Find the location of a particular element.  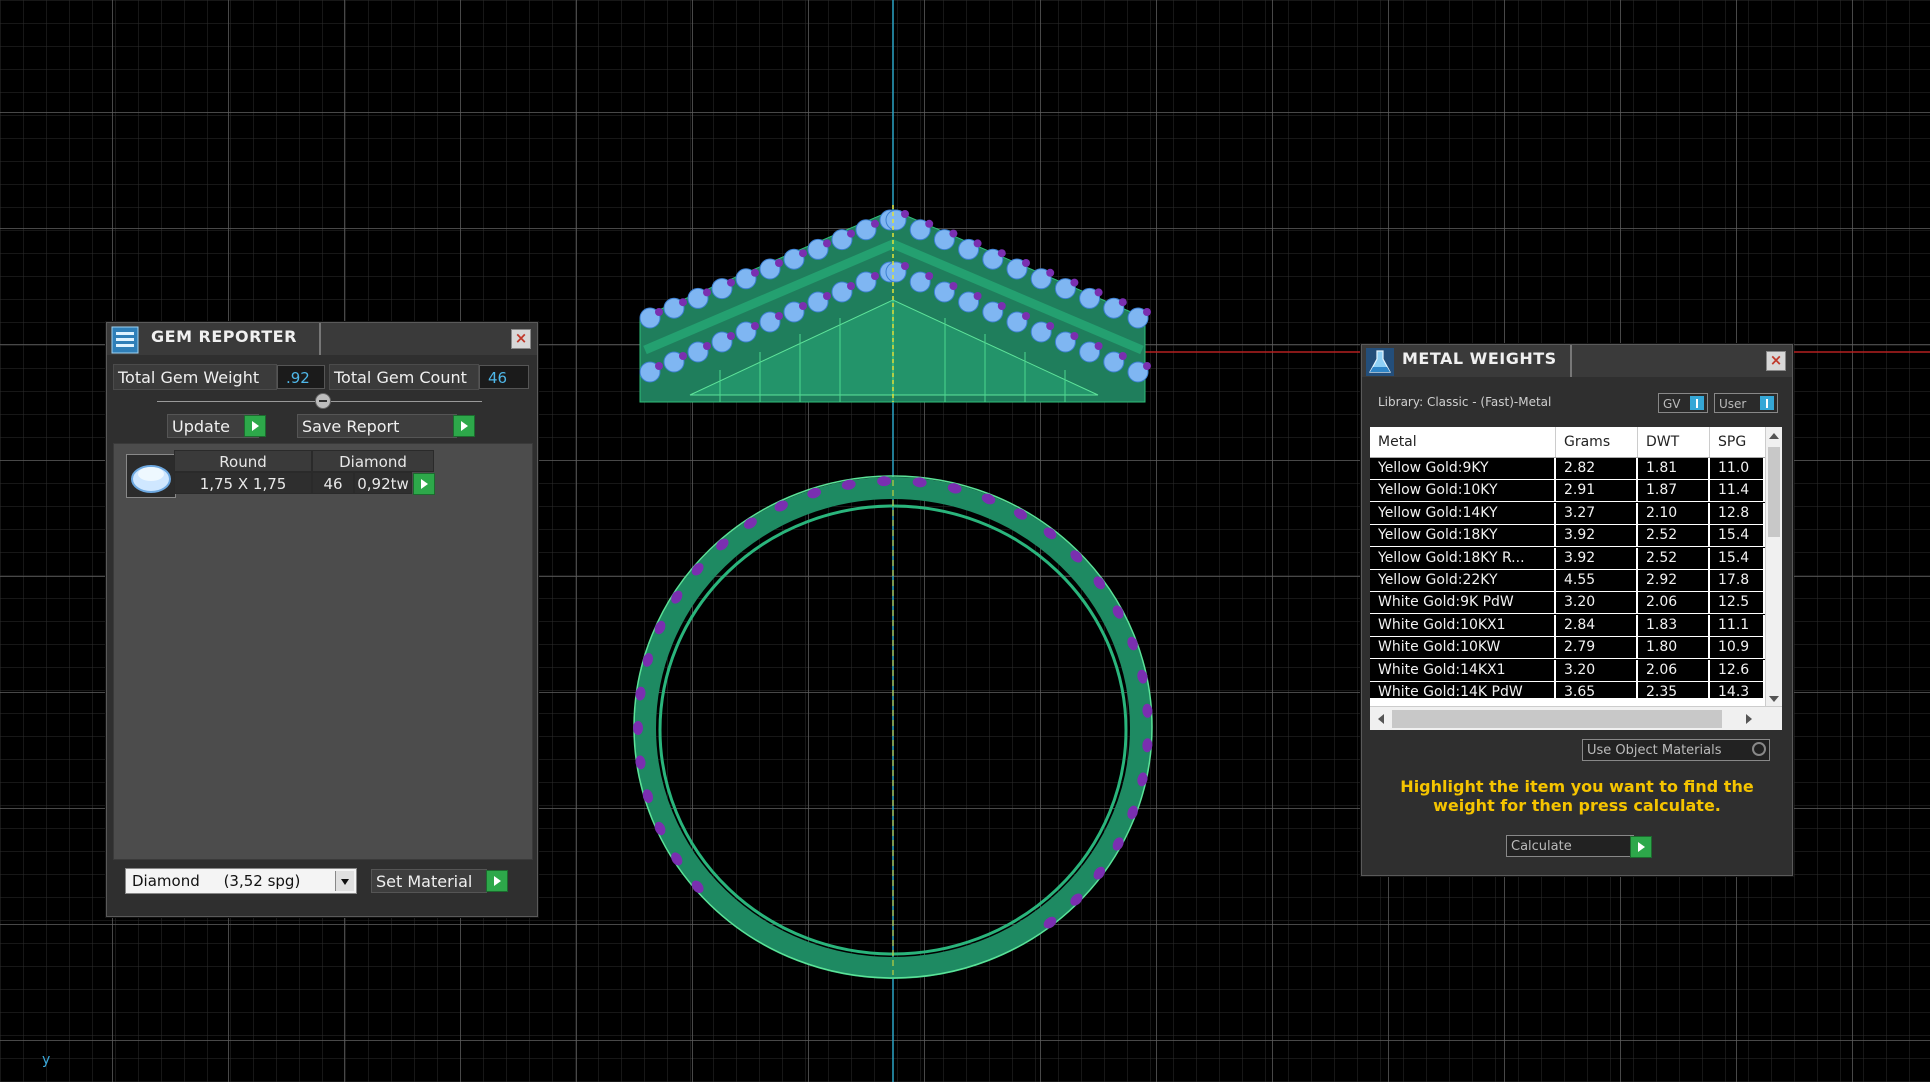

update-play-icon is located at coordinates (255, 426).